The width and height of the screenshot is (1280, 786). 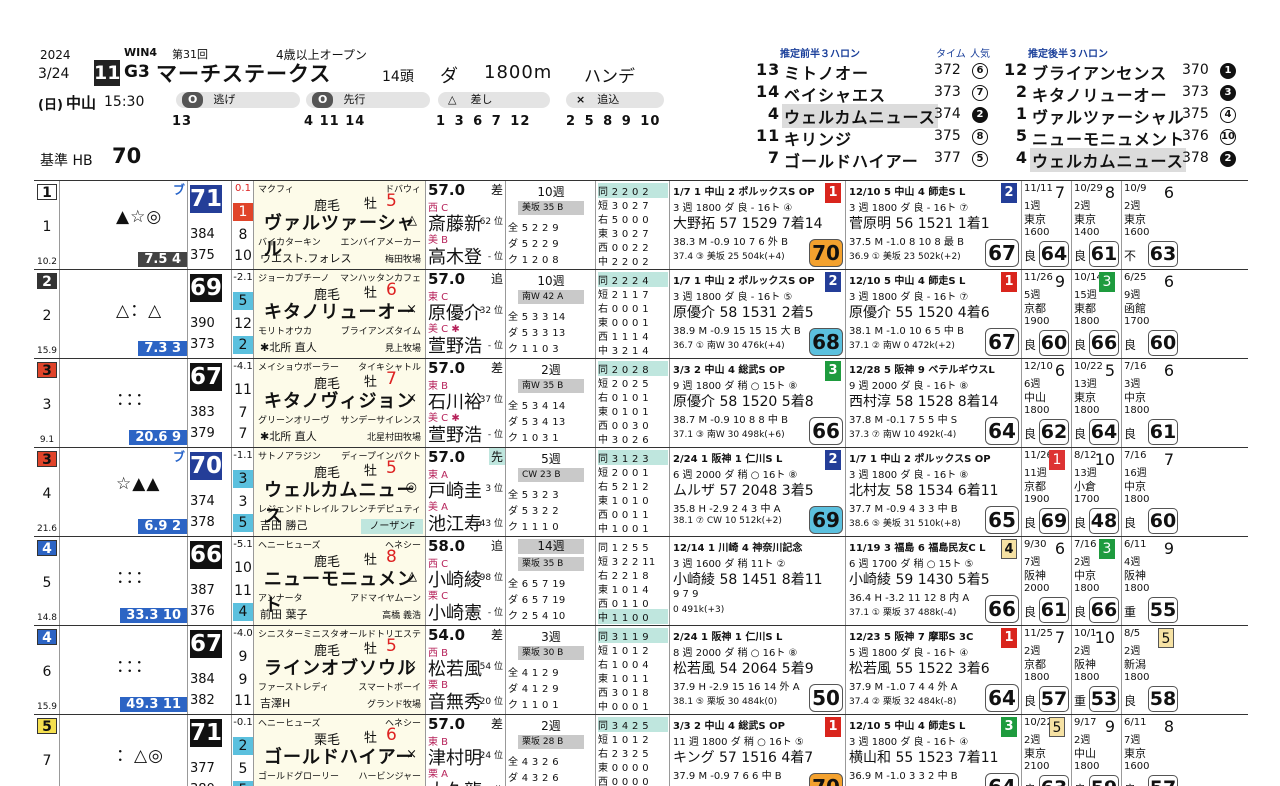 I want to click on pace-front-popularity: 8, so click(x=980, y=137).